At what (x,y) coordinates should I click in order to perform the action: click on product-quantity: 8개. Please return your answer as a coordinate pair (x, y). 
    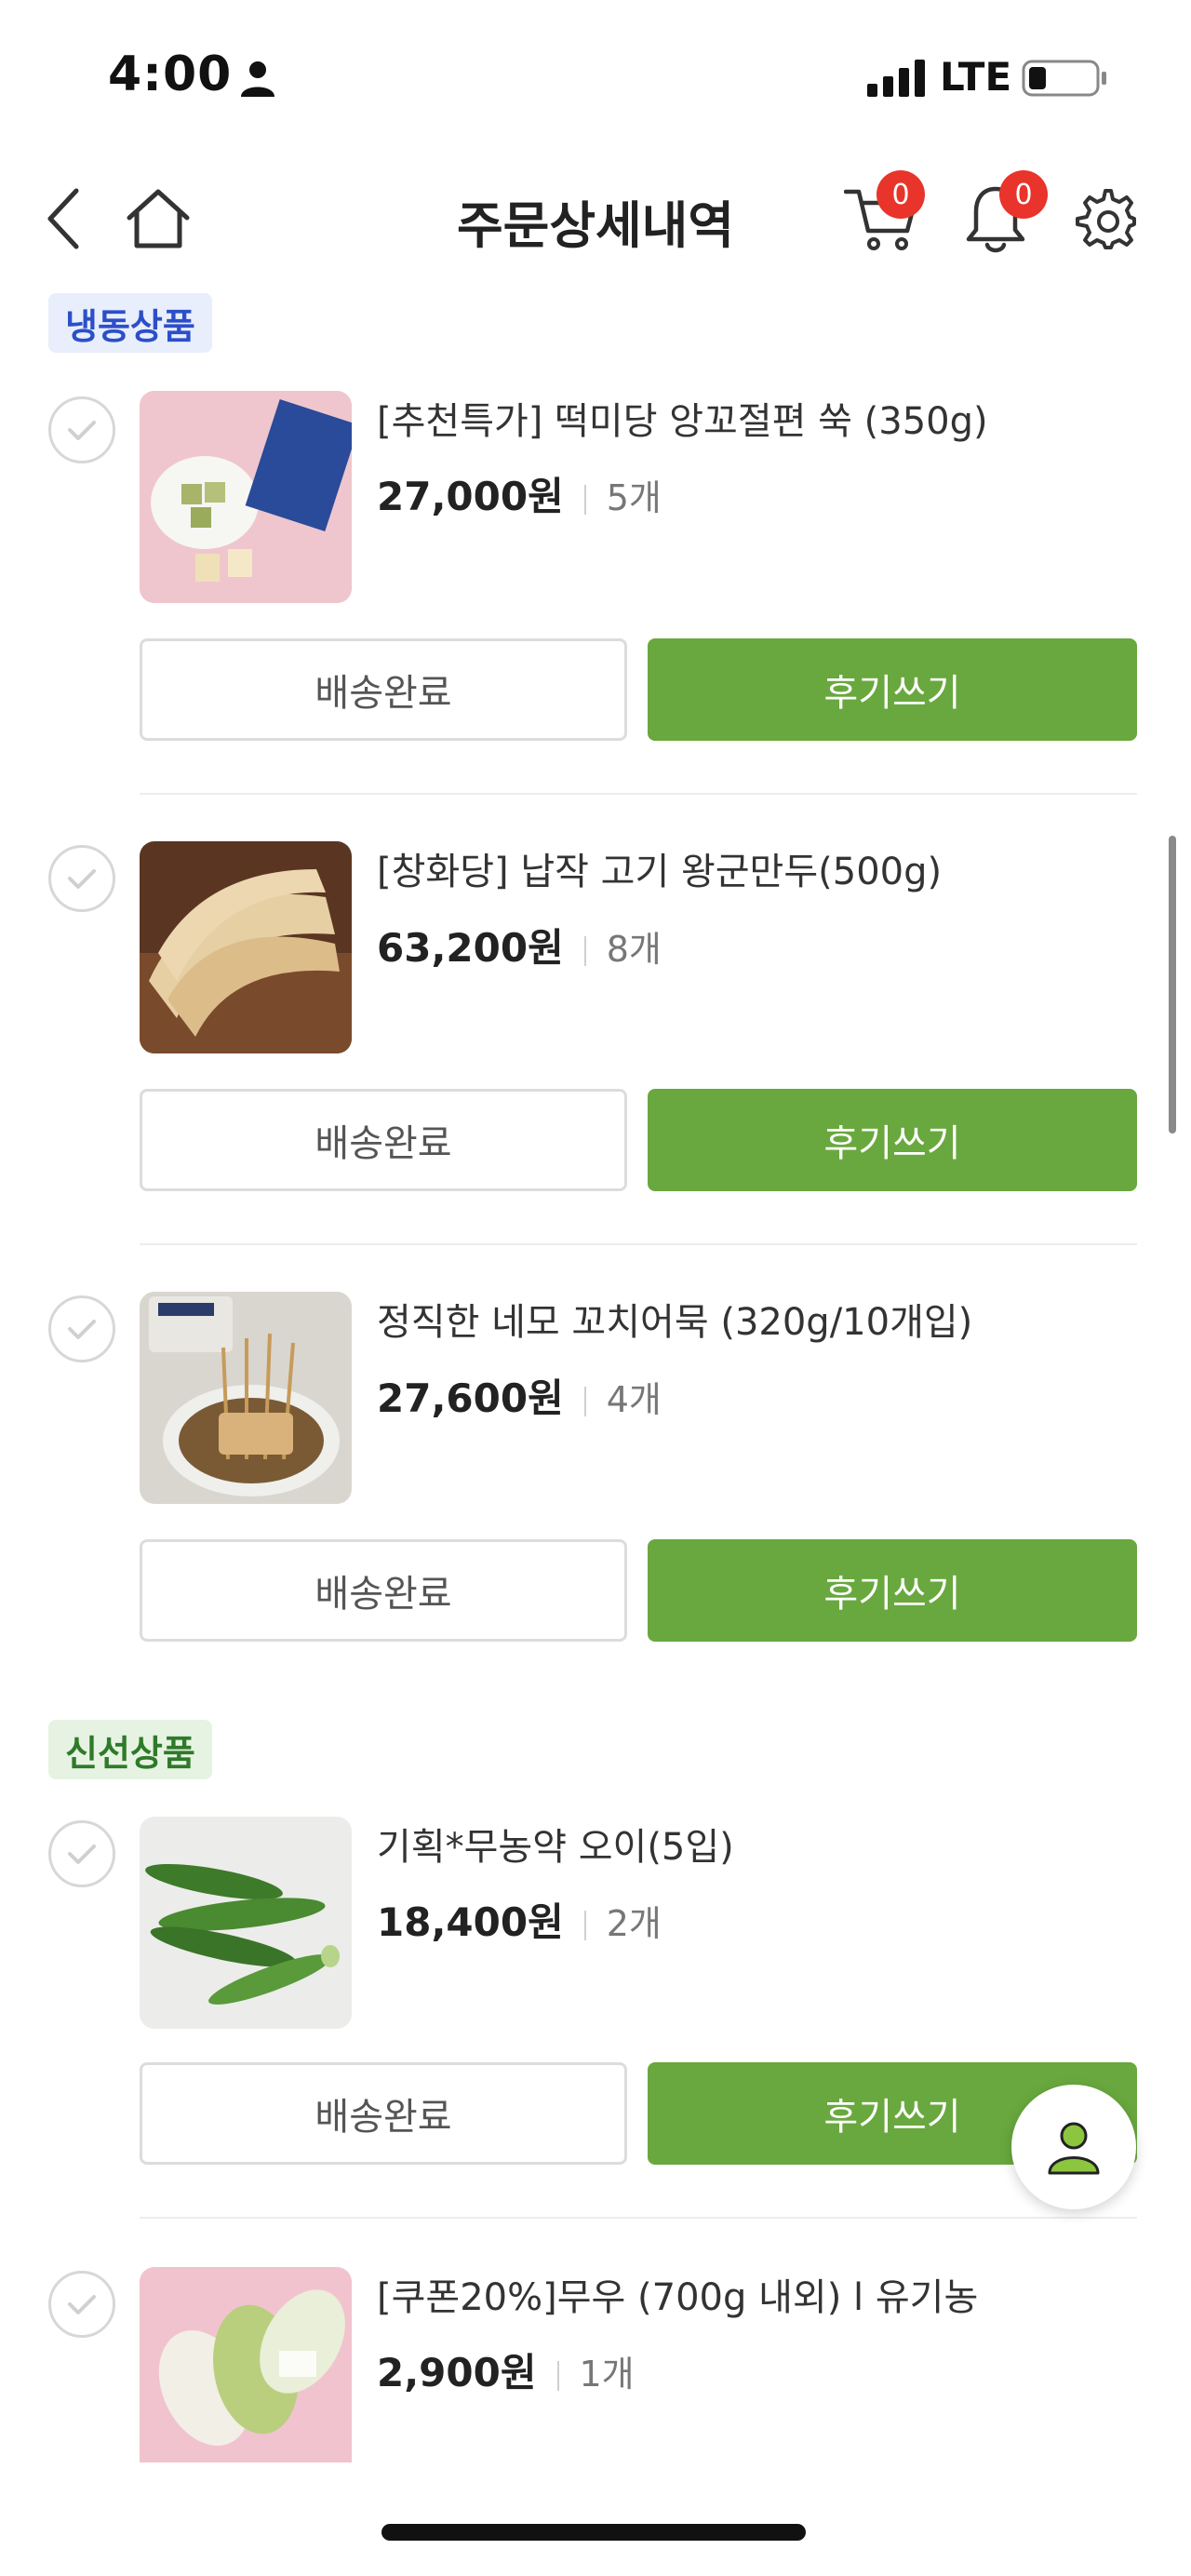
    Looking at the image, I should click on (634, 949).